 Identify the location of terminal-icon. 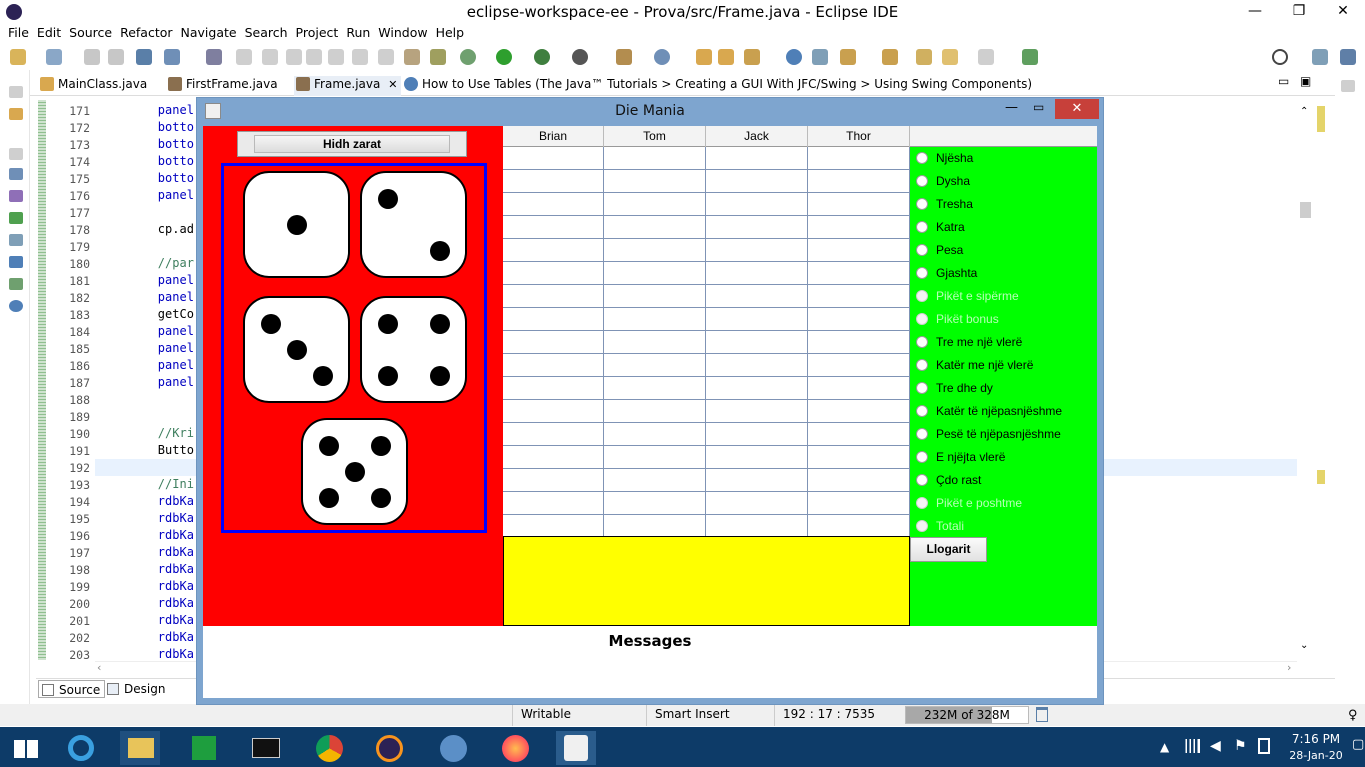
(144, 57).